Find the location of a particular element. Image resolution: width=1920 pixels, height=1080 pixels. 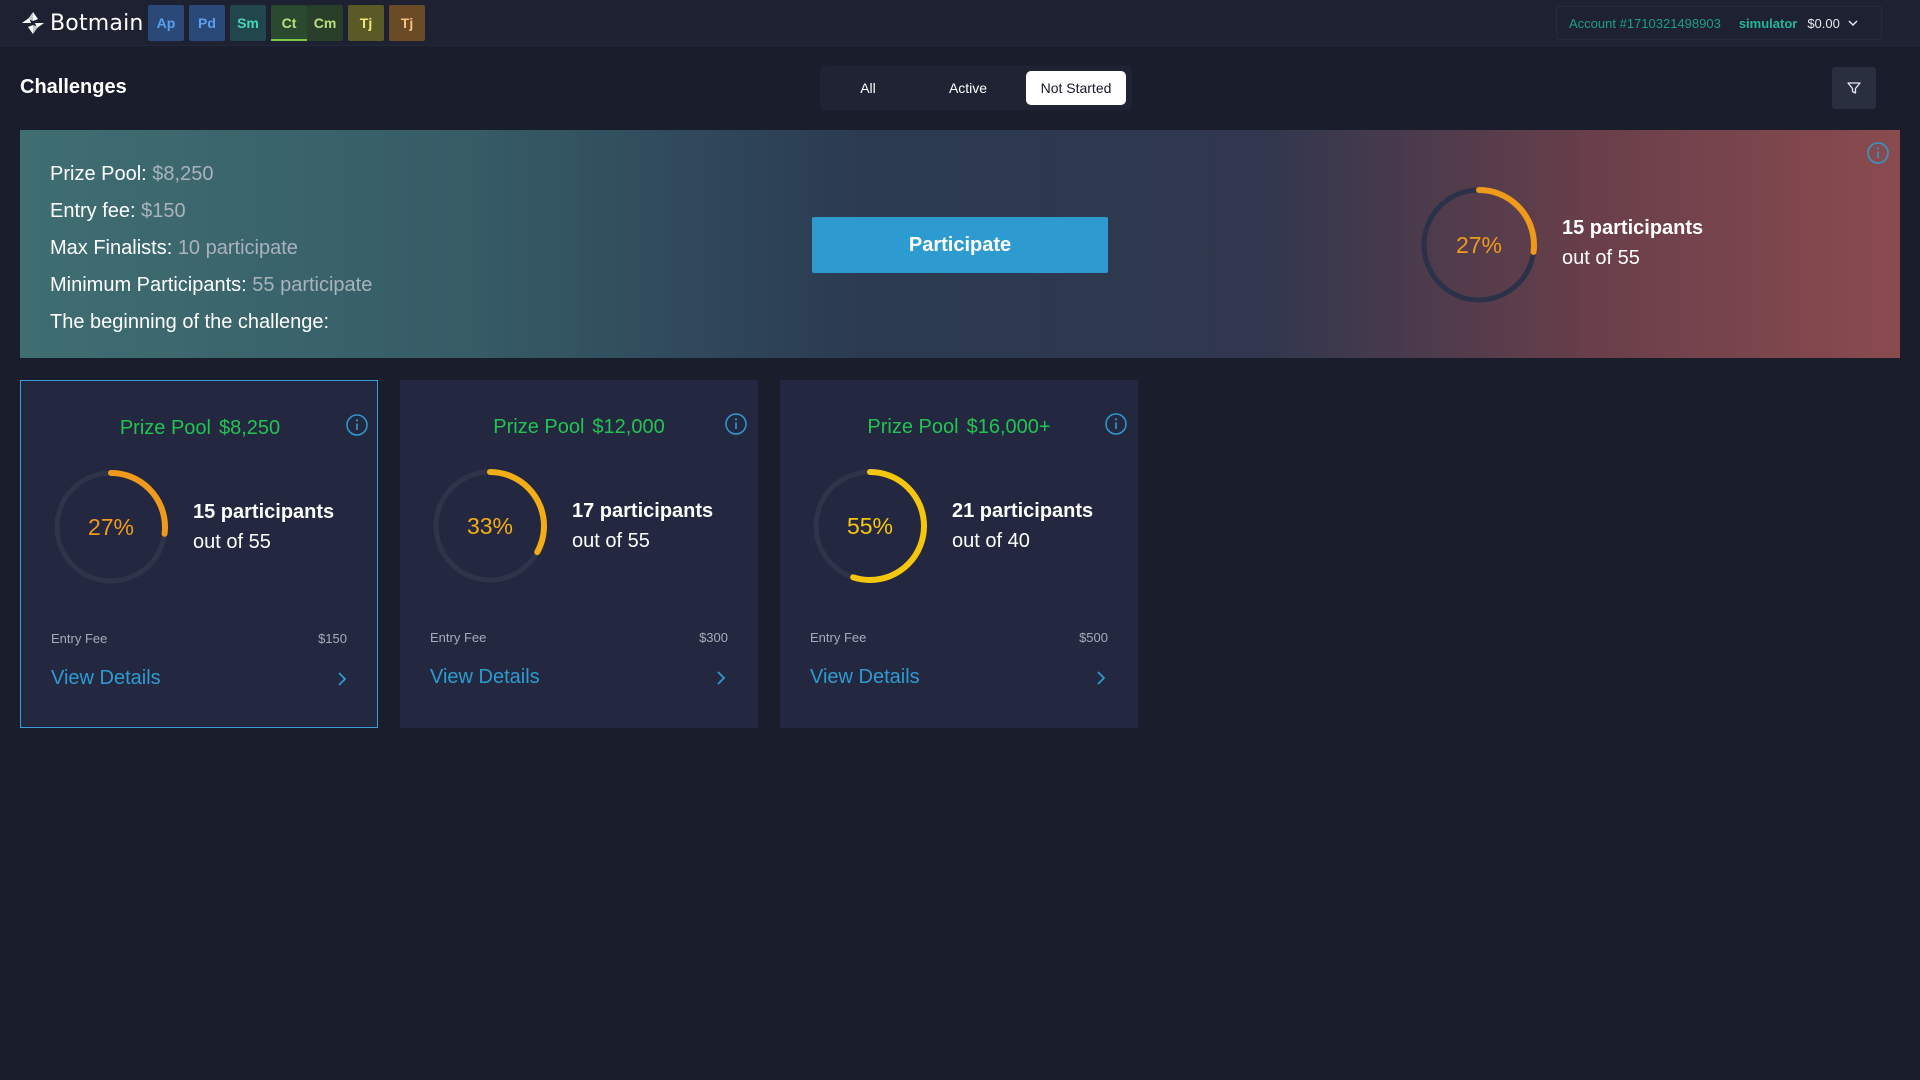

participants-total: out of 40 is located at coordinates (991, 541).